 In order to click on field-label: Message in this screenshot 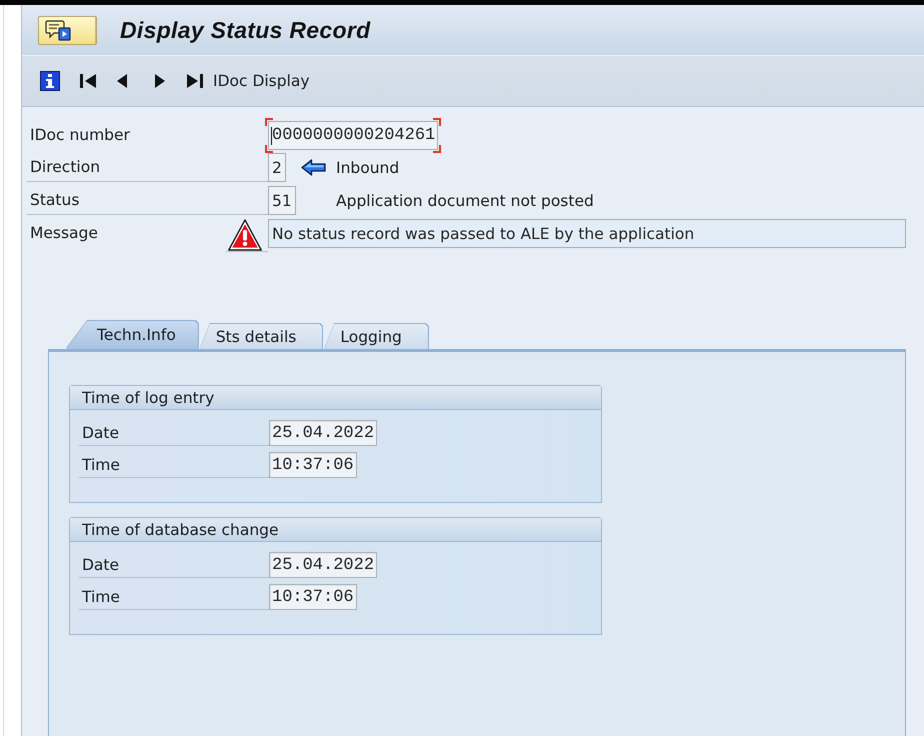, I will do `click(64, 233)`.